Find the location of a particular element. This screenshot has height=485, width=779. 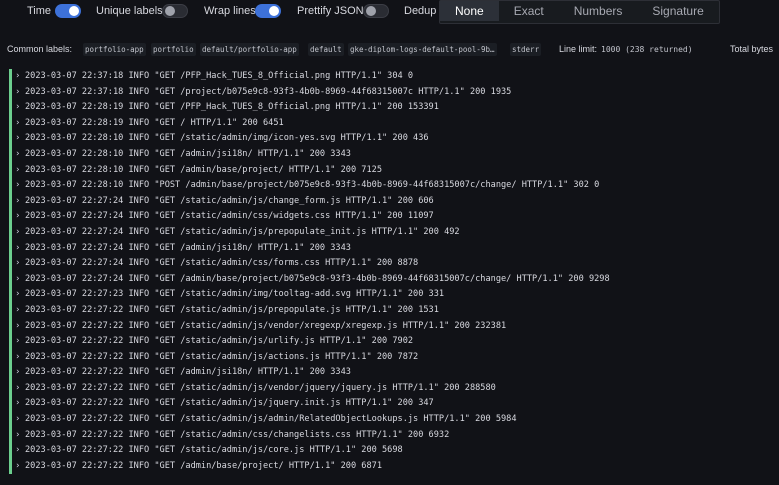

wrap-lines-label: Wrap lines is located at coordinates (230, 11).